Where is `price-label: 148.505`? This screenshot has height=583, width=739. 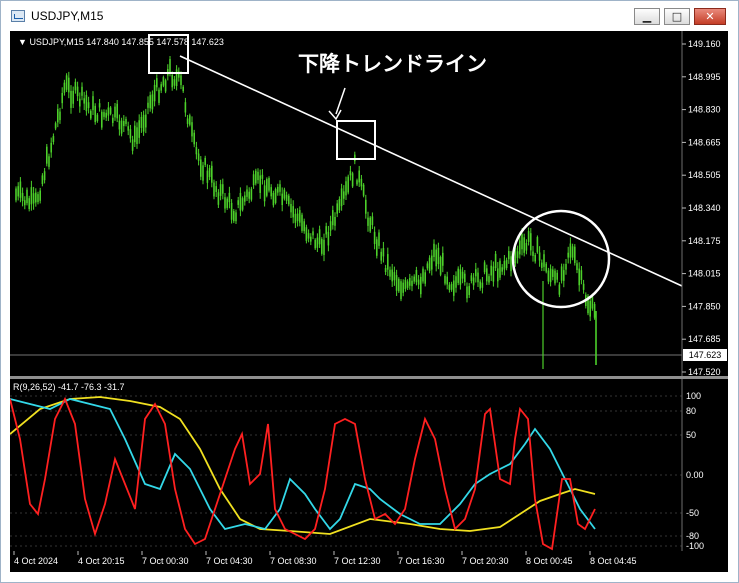 price-label: 148.505 is located at coordinates (704, 175).